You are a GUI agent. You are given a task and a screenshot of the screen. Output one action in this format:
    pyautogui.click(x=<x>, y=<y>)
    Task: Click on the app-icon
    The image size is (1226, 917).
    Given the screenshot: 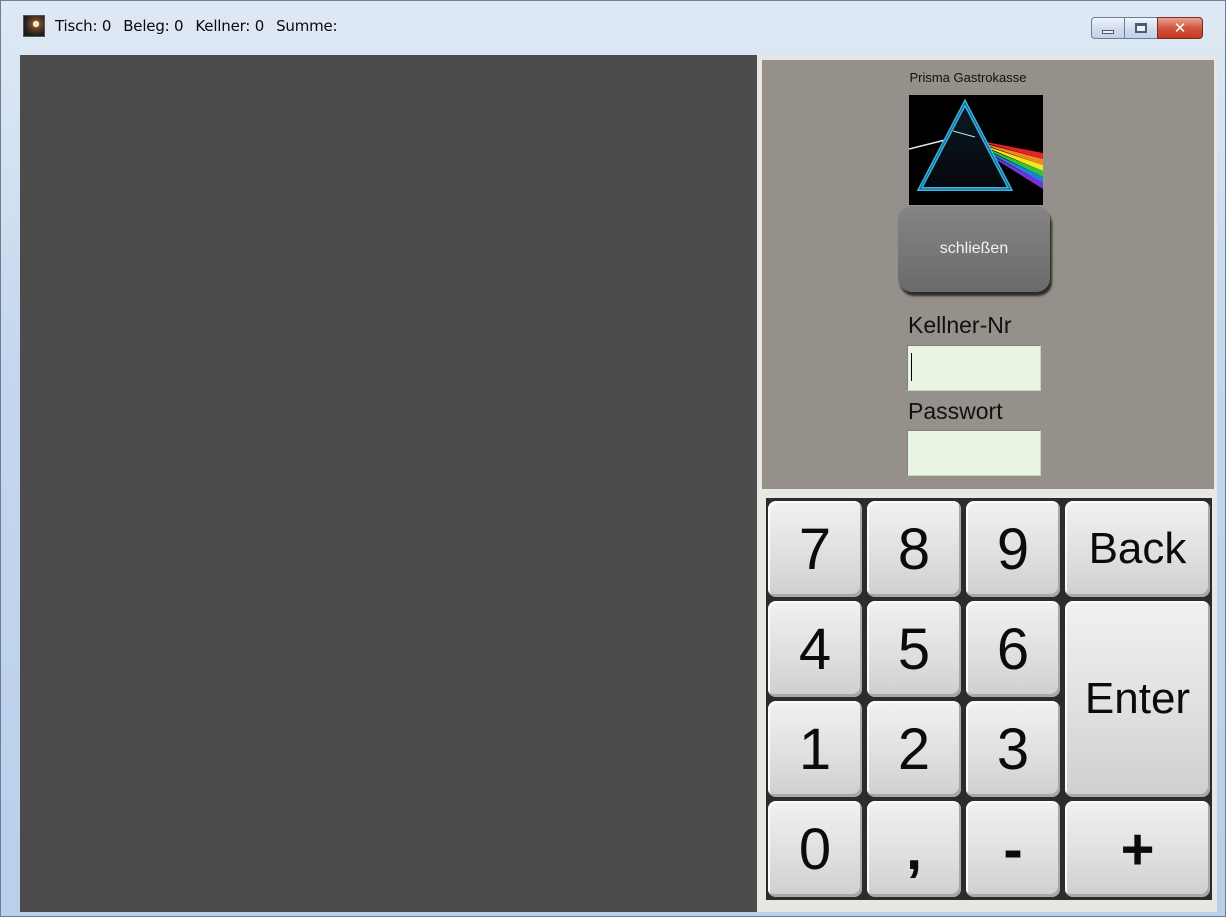 What is the action you would take?
    pyautogui.click(x=34, y=26)
    